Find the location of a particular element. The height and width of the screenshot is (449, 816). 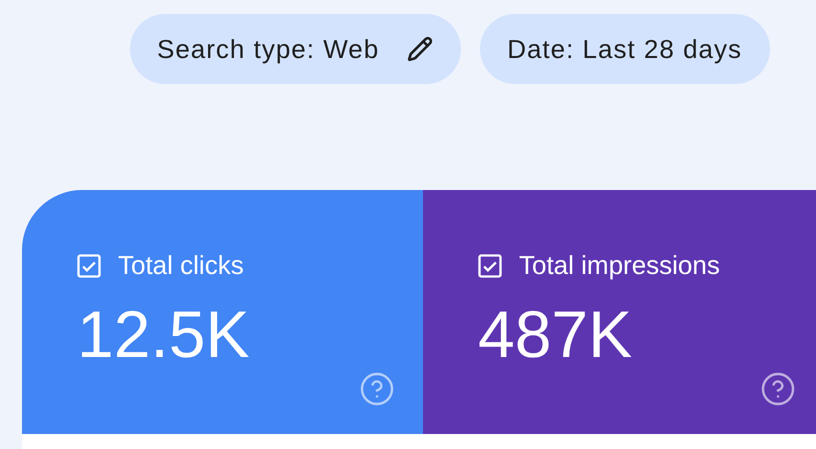

metric-value: 12.5K is located at coordinates (163, 334).